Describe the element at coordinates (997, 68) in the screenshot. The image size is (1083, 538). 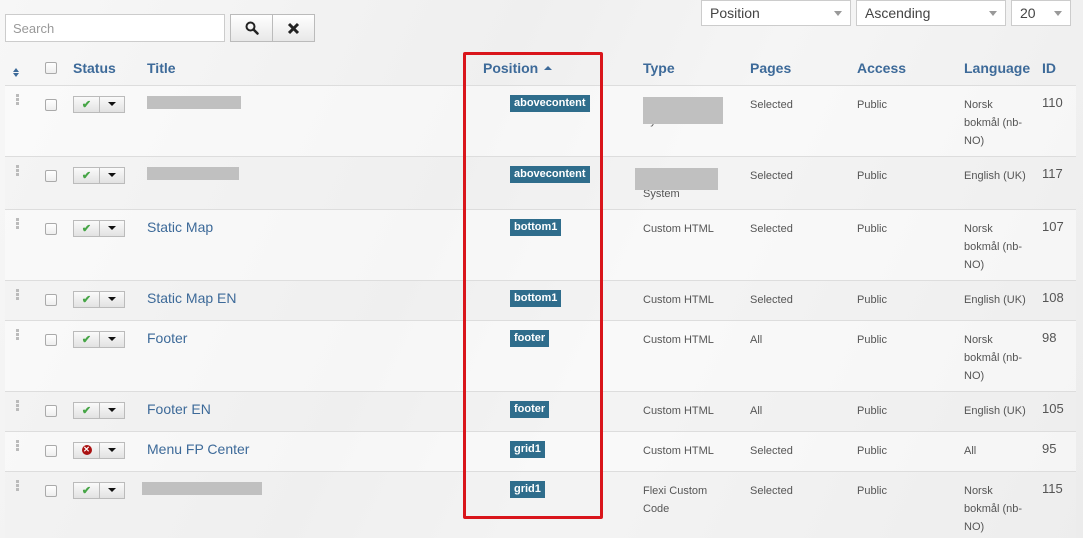
I see `header-language-link: Language` at that location.